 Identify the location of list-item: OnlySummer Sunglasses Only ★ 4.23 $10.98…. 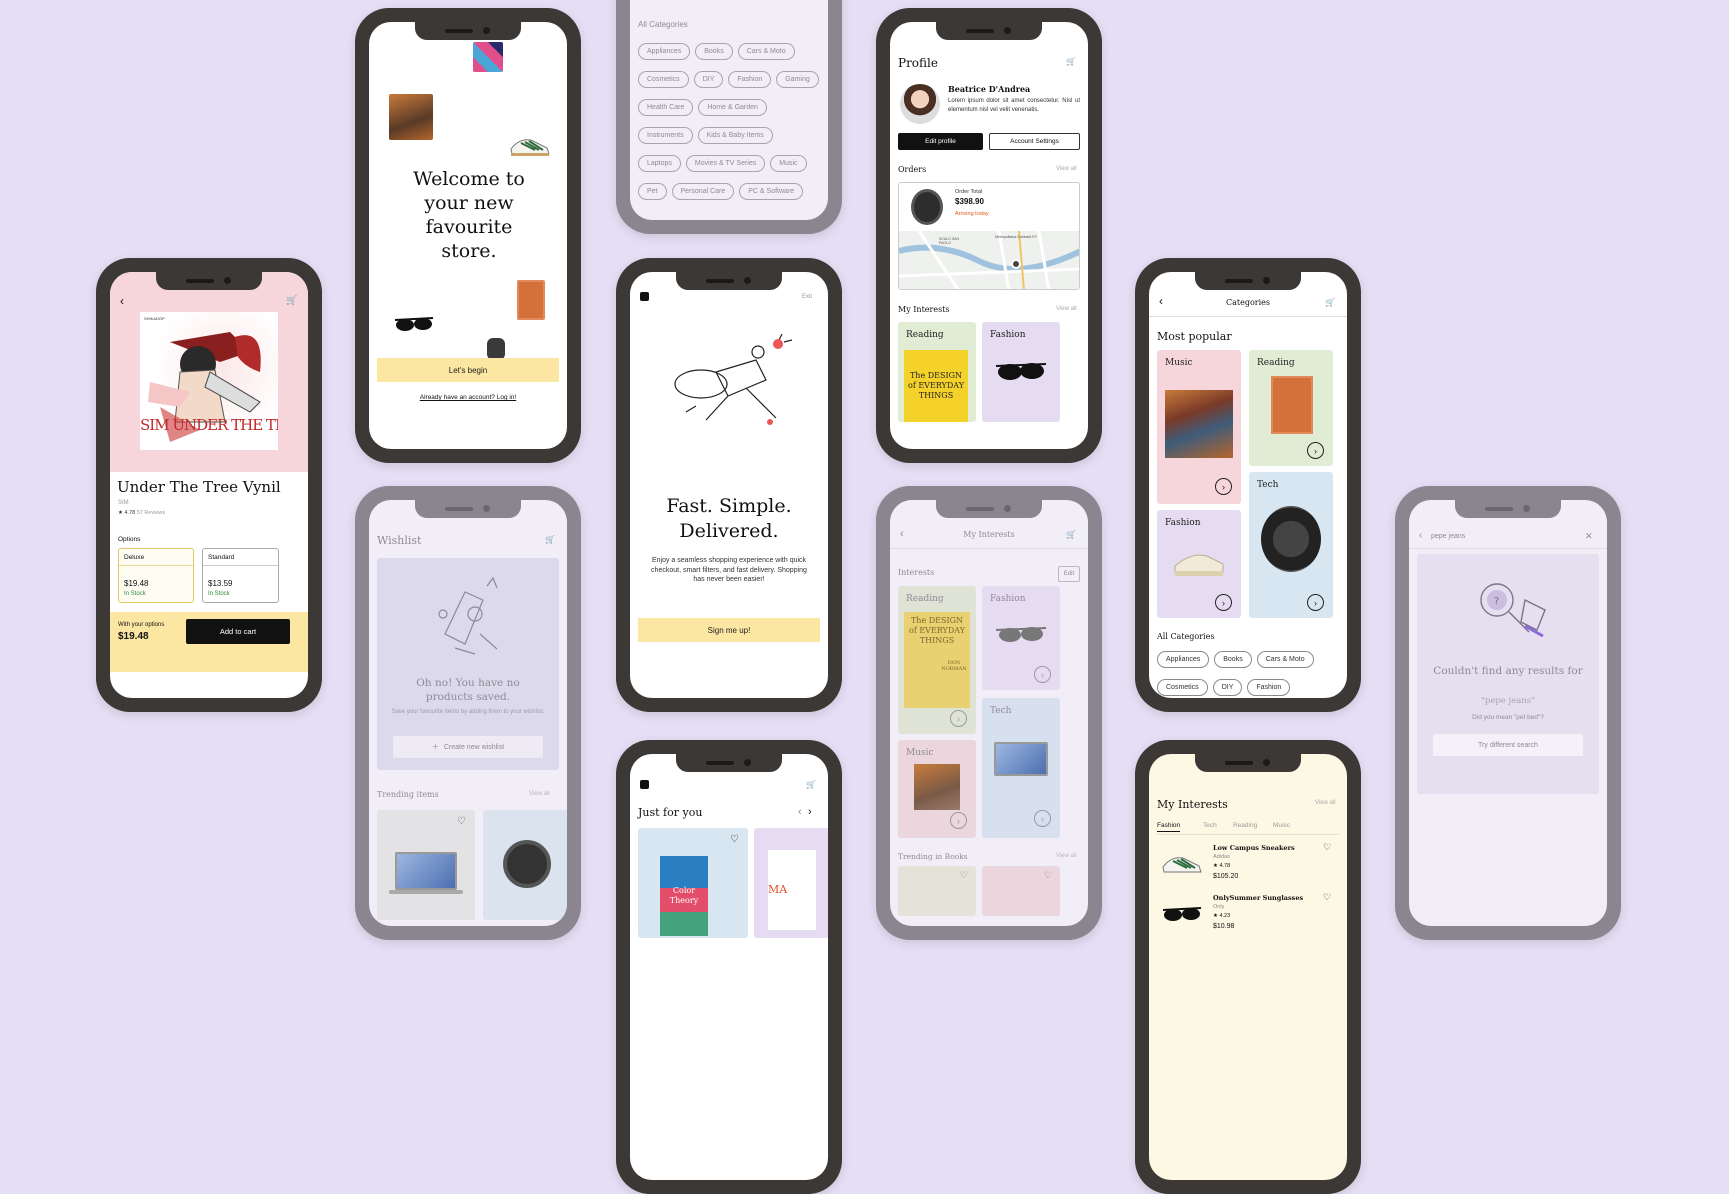
(1248, 916).